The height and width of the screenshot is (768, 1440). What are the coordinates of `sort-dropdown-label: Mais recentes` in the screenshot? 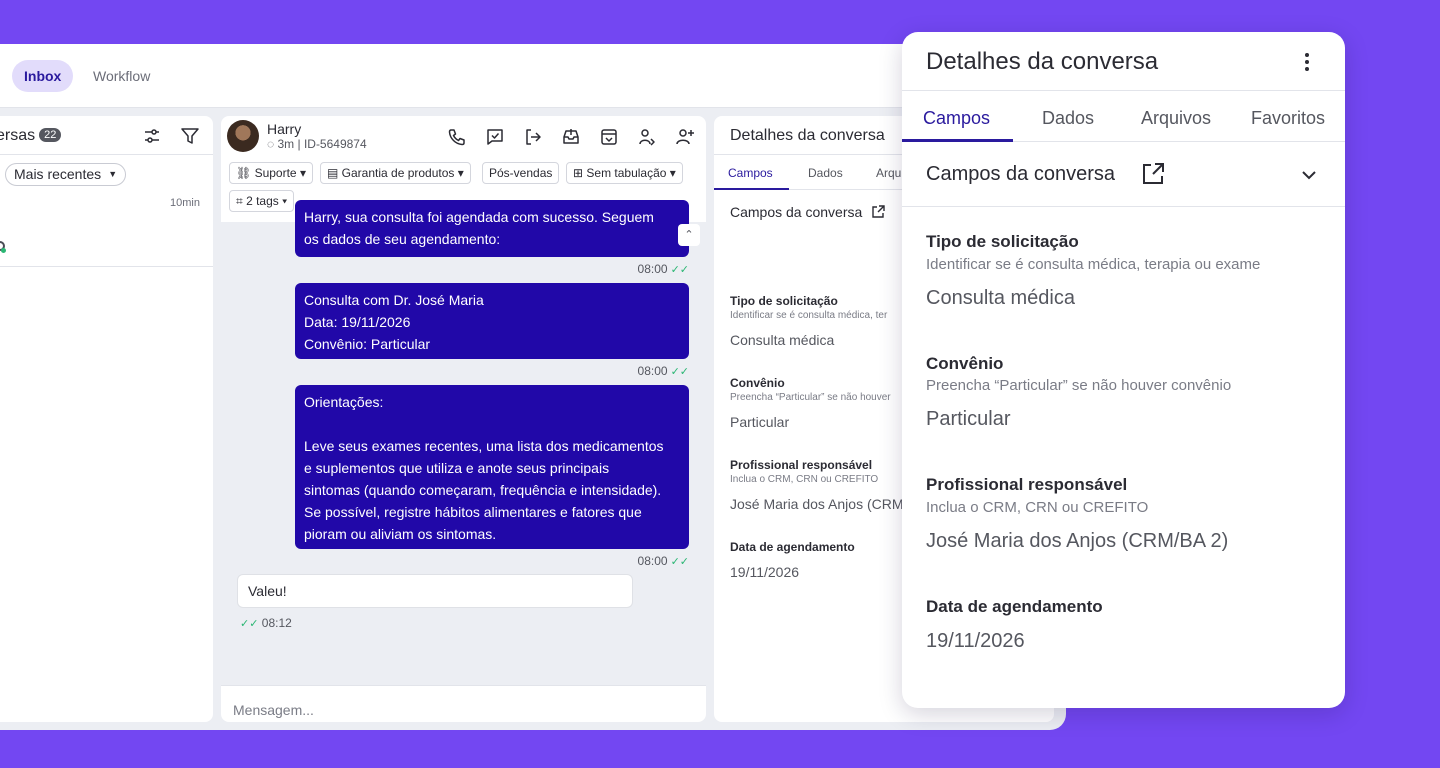 It's located at (58, 174).